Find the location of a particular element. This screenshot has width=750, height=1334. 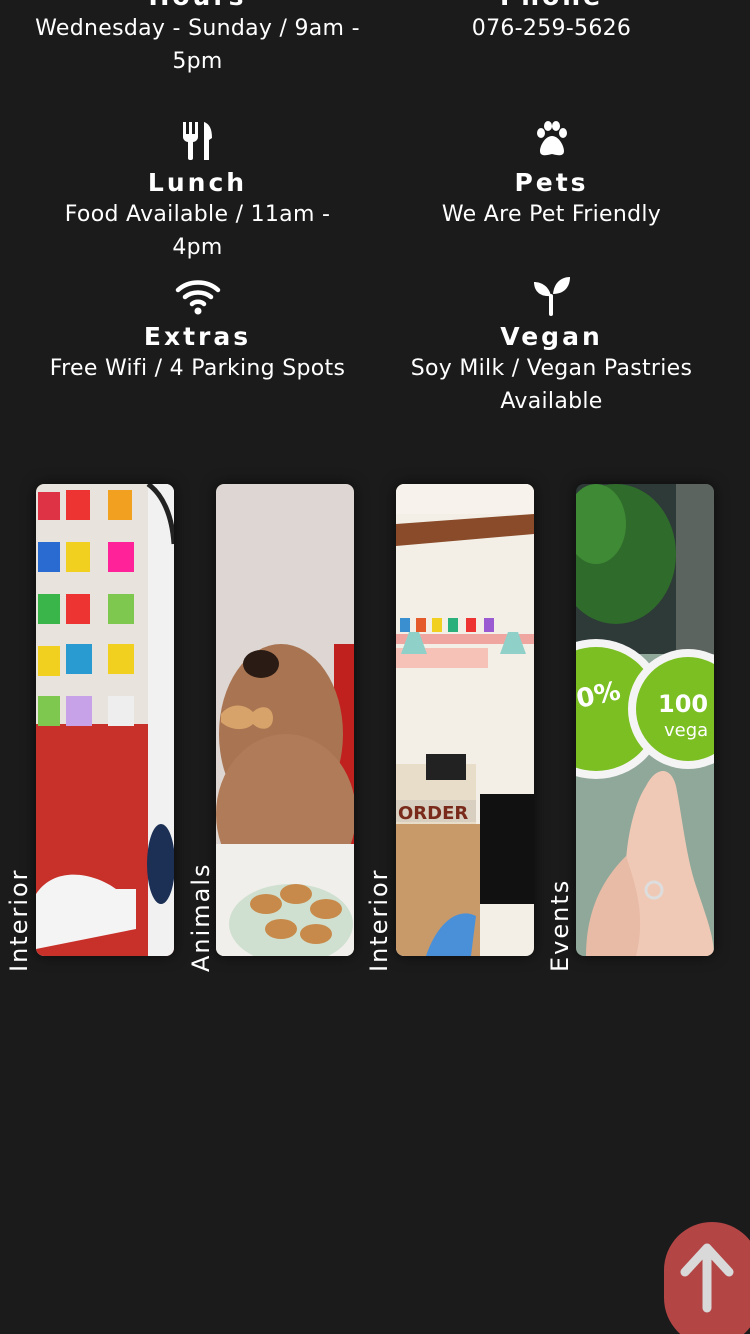

sprout-icon is located at coordinates (551, 296).